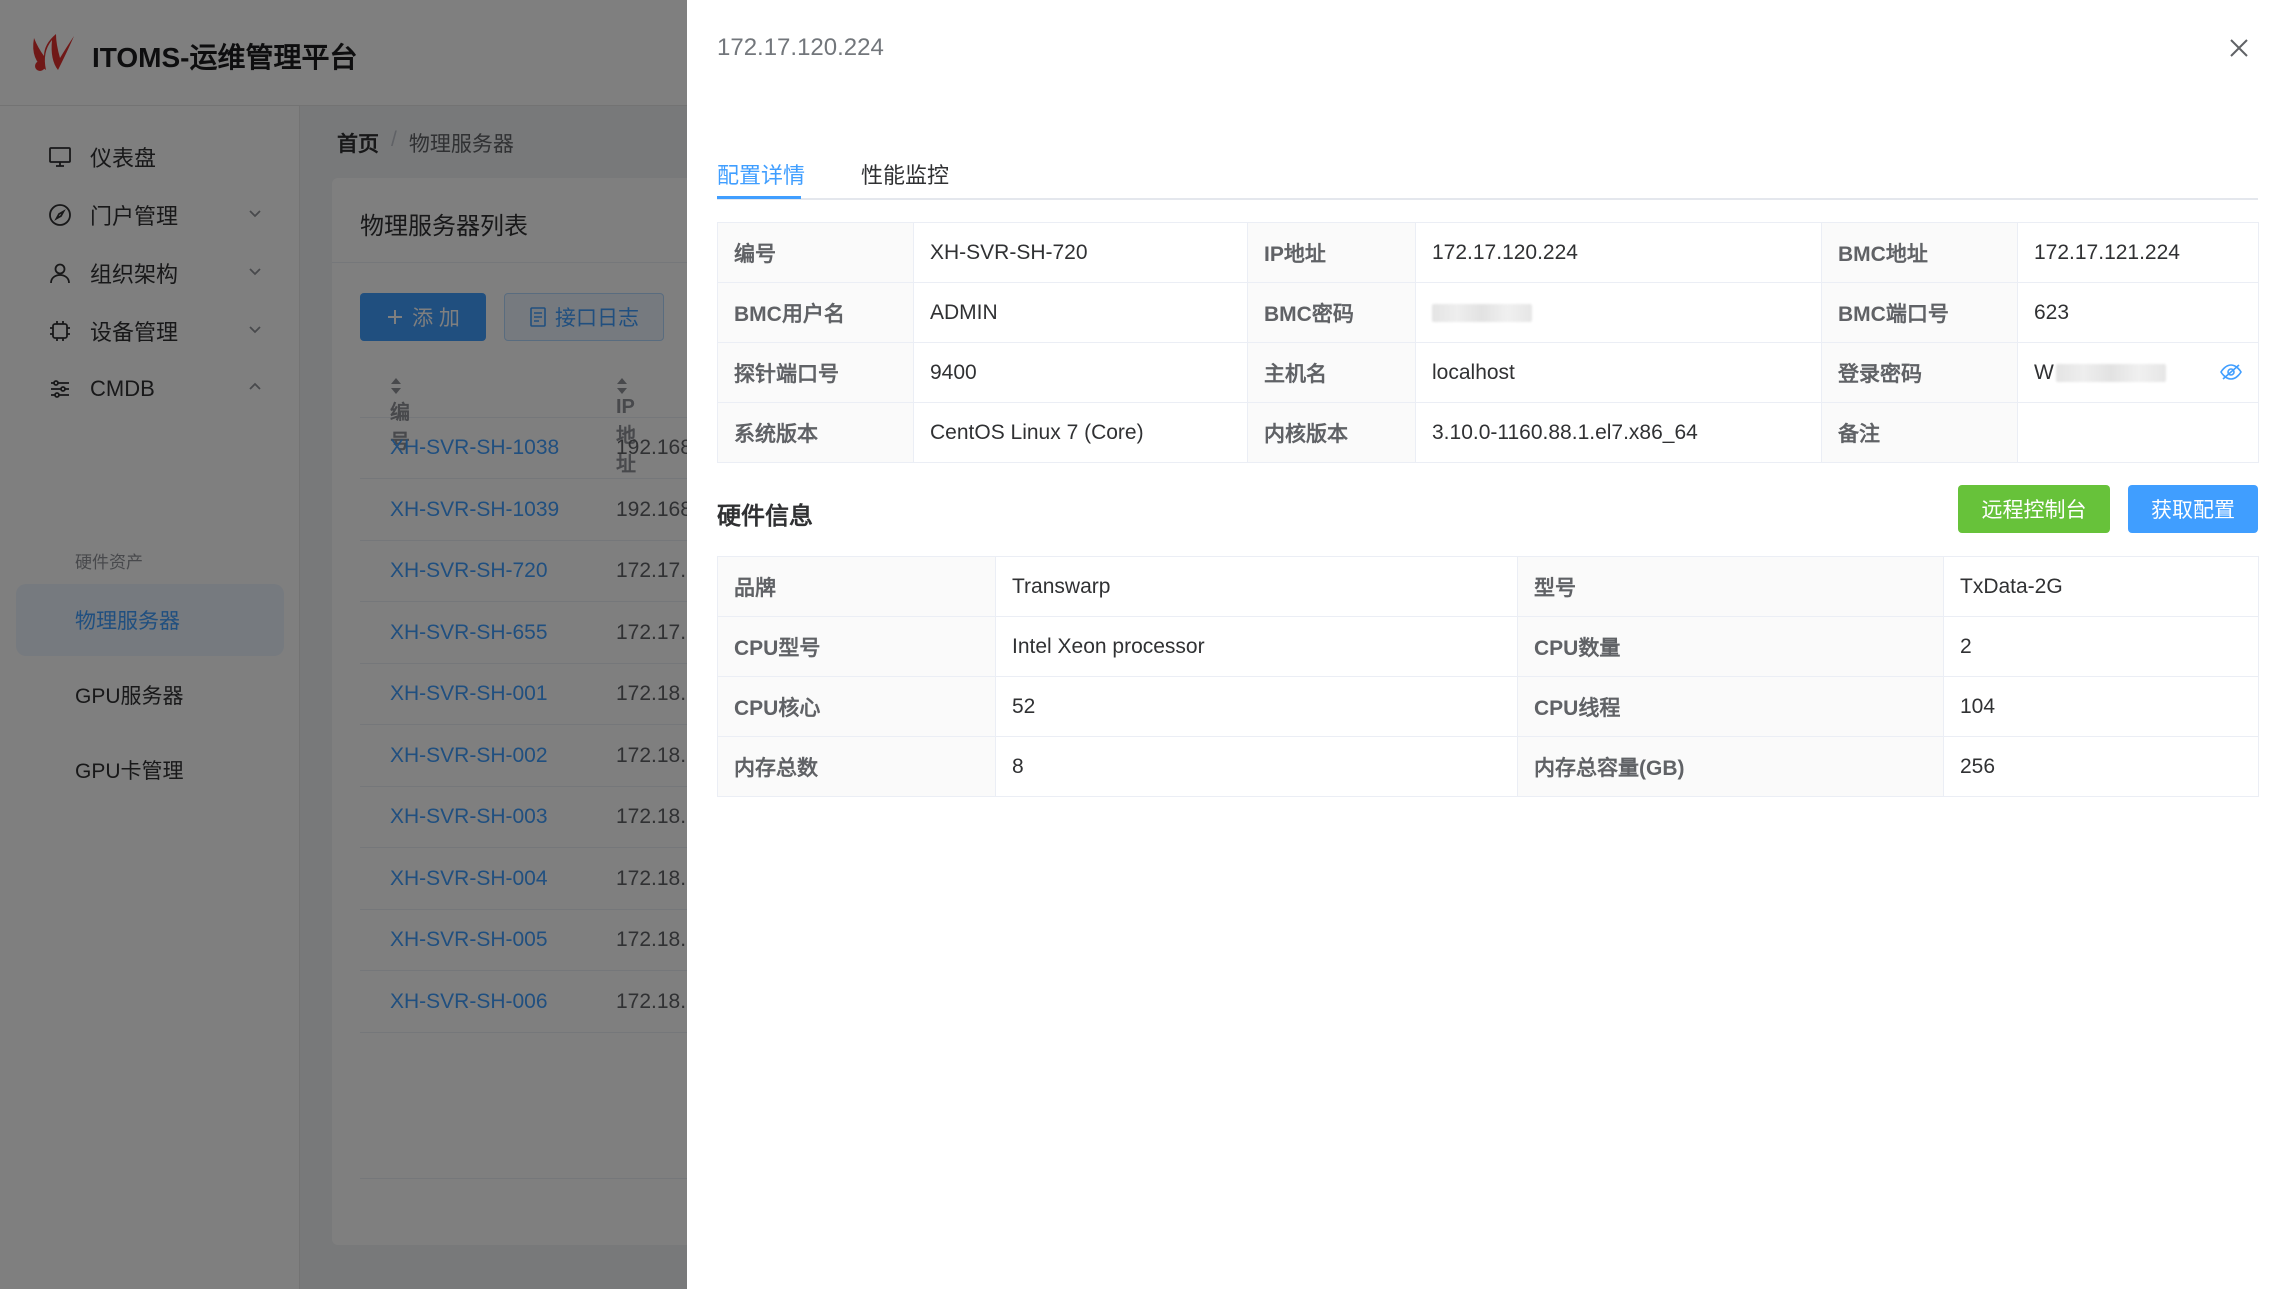 The height and width of the screenshot is (1289, 2289). I want to click on drawer-title: 172.17.120.224, so click(800, 47).